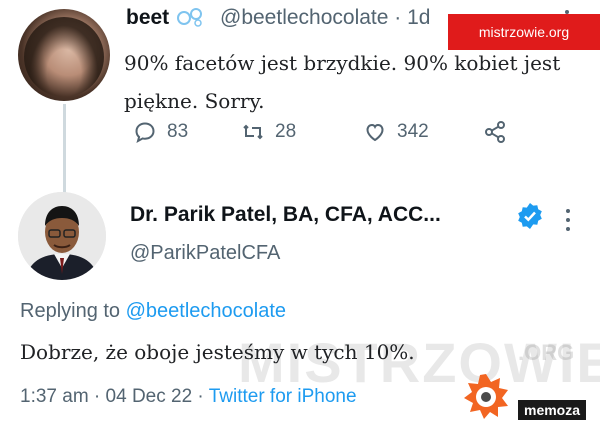 Image resolution: width=600 pixels, height=422 pixels. I want to click on tweet1-handle-time: @beetlechocolate · 1d, so click(325, 18).